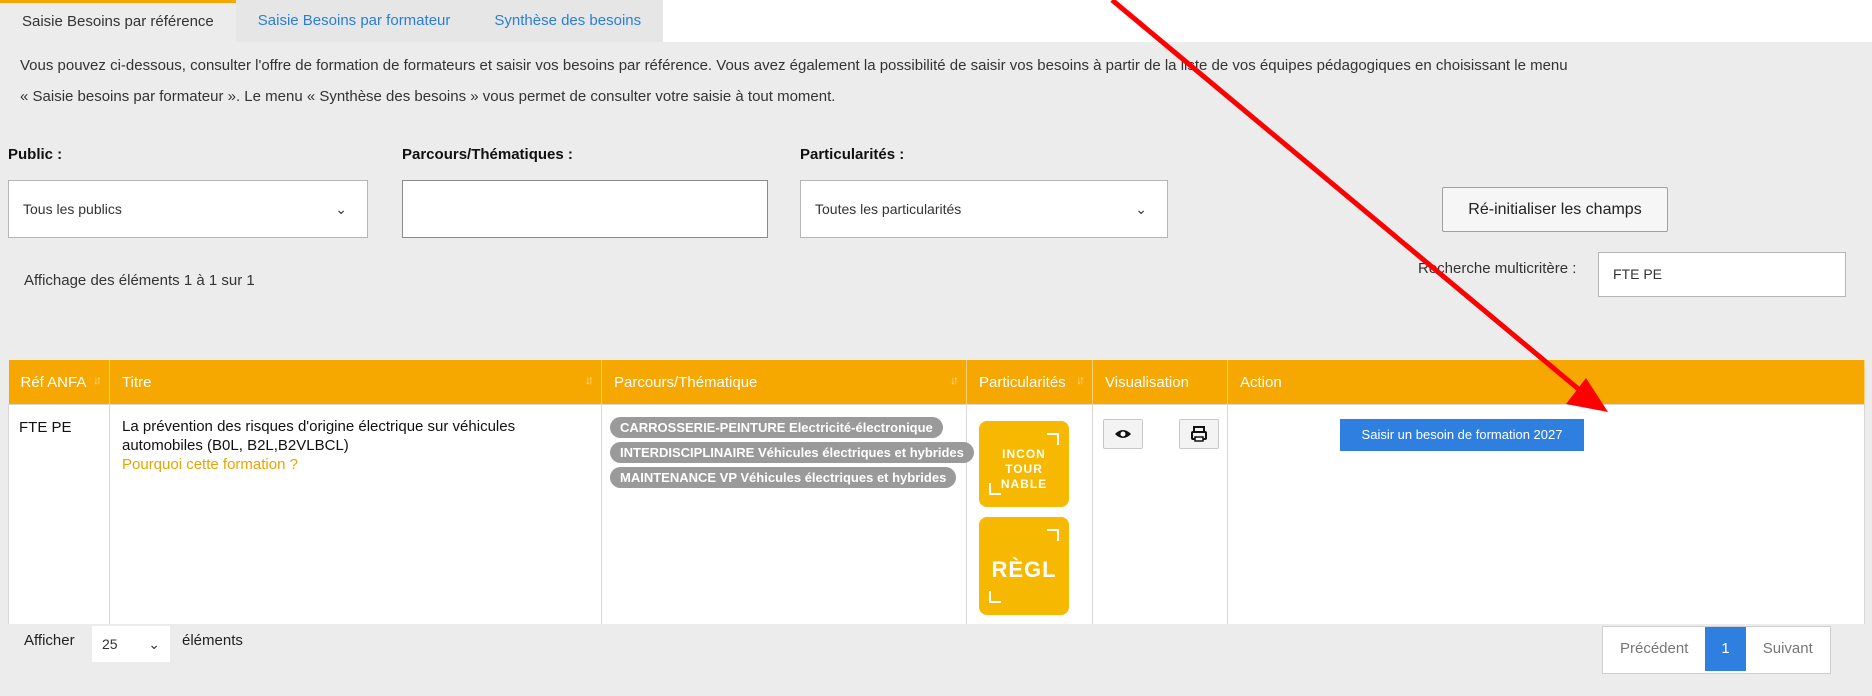 This screenshot has height=696, width=1872. What do you see at coordinates (686, 382) in the screenshot?
I see `header-parcours-label: Parcours/Thématique` at bounding box center [686, 382].